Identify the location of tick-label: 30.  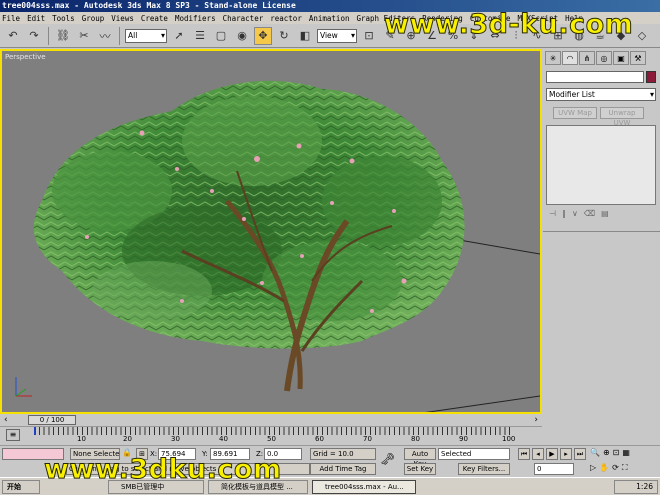
(175, 439).